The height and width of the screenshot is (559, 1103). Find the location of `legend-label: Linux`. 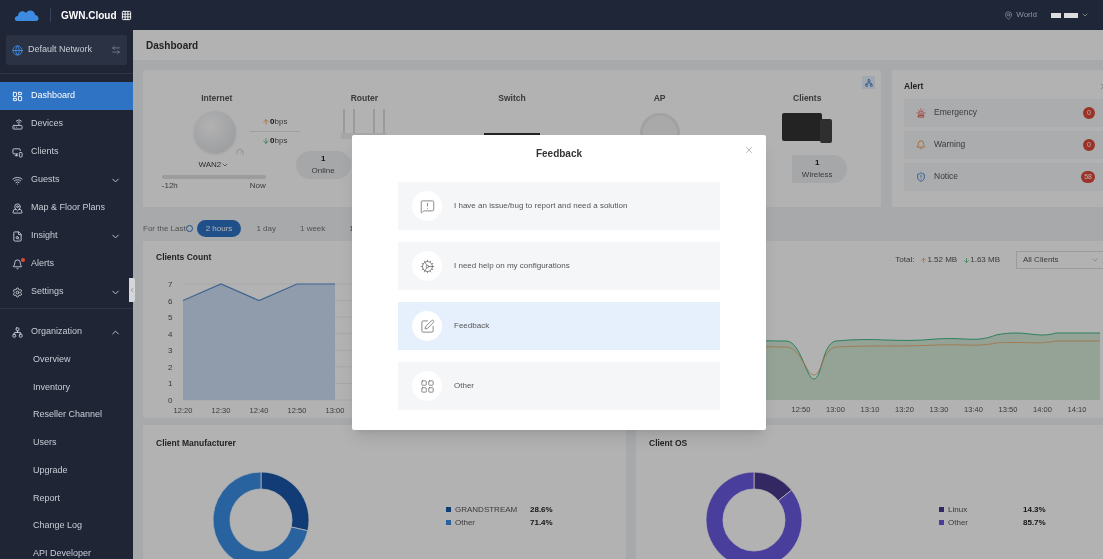

legend-label: Linux is located at coordinates (958, 509).